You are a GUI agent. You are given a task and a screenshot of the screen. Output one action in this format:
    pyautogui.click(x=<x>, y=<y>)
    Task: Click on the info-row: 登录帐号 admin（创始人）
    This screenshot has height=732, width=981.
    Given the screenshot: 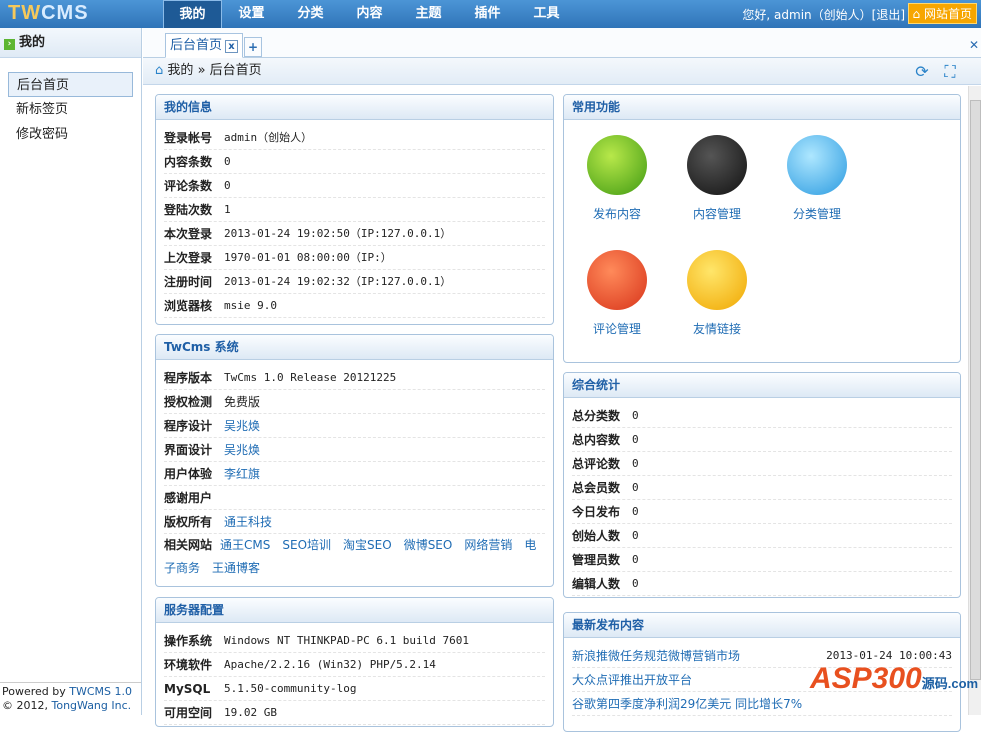 What is the action you would take?
    pyautogui.click(x=354, y=138)
    